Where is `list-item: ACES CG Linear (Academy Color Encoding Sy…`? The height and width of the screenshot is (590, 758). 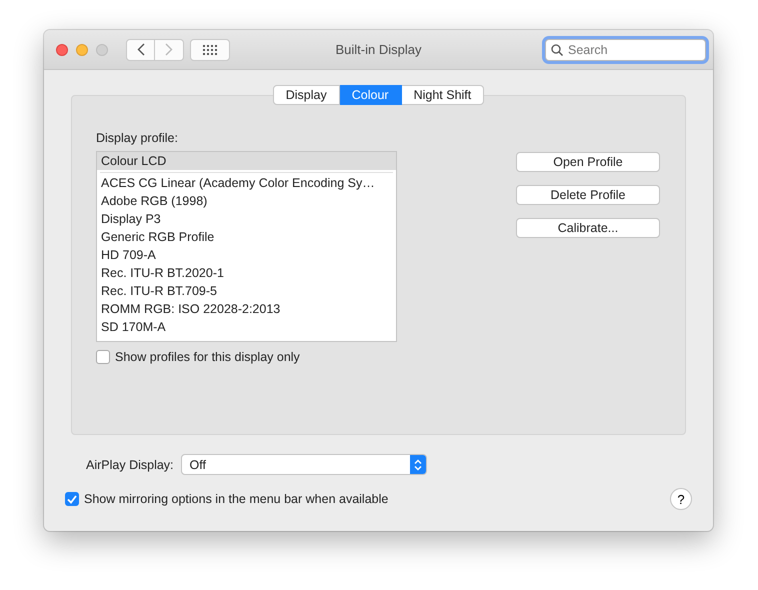
list-item: ACES CG Linear (Academy Color Encoding Sy… is located at coordinates (246, 183).